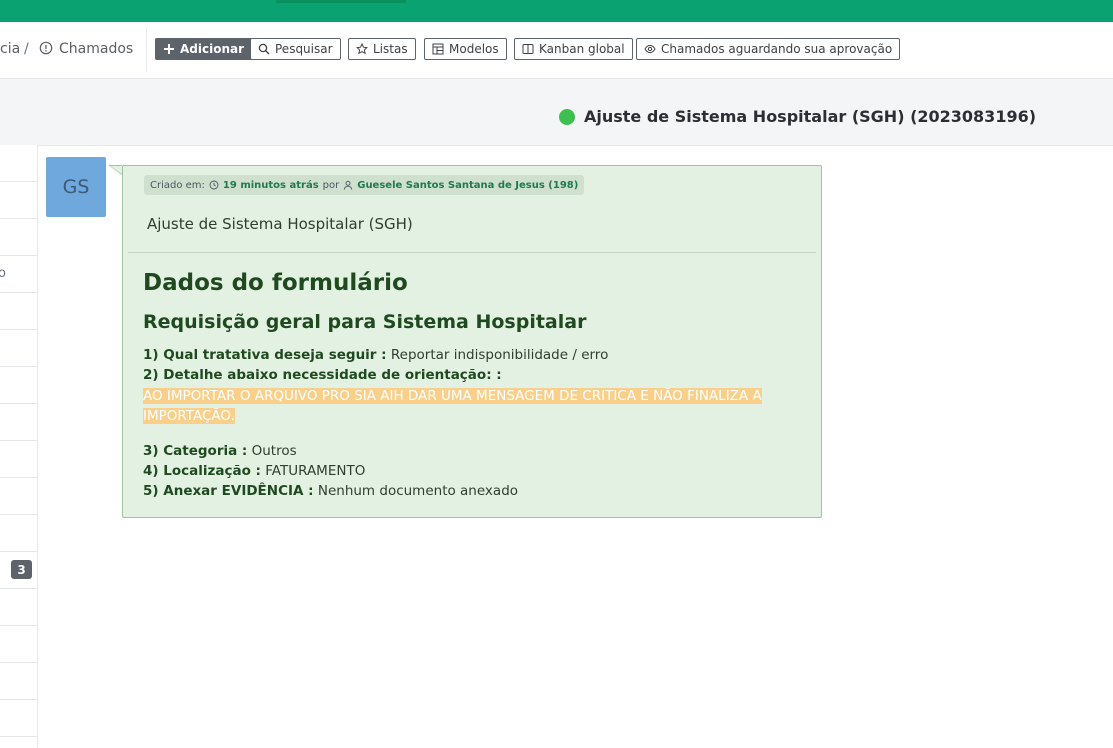 The image size is (1113, 748). I want to click on status-icon, so click(567, 117).